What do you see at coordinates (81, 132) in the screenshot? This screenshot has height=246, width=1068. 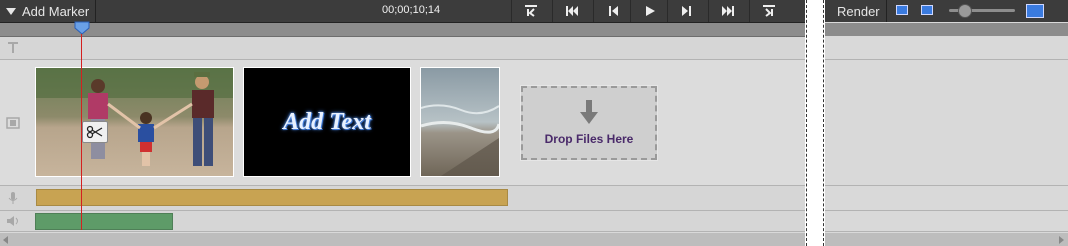 I see `playhead-line` at bounding box center [81, 132].